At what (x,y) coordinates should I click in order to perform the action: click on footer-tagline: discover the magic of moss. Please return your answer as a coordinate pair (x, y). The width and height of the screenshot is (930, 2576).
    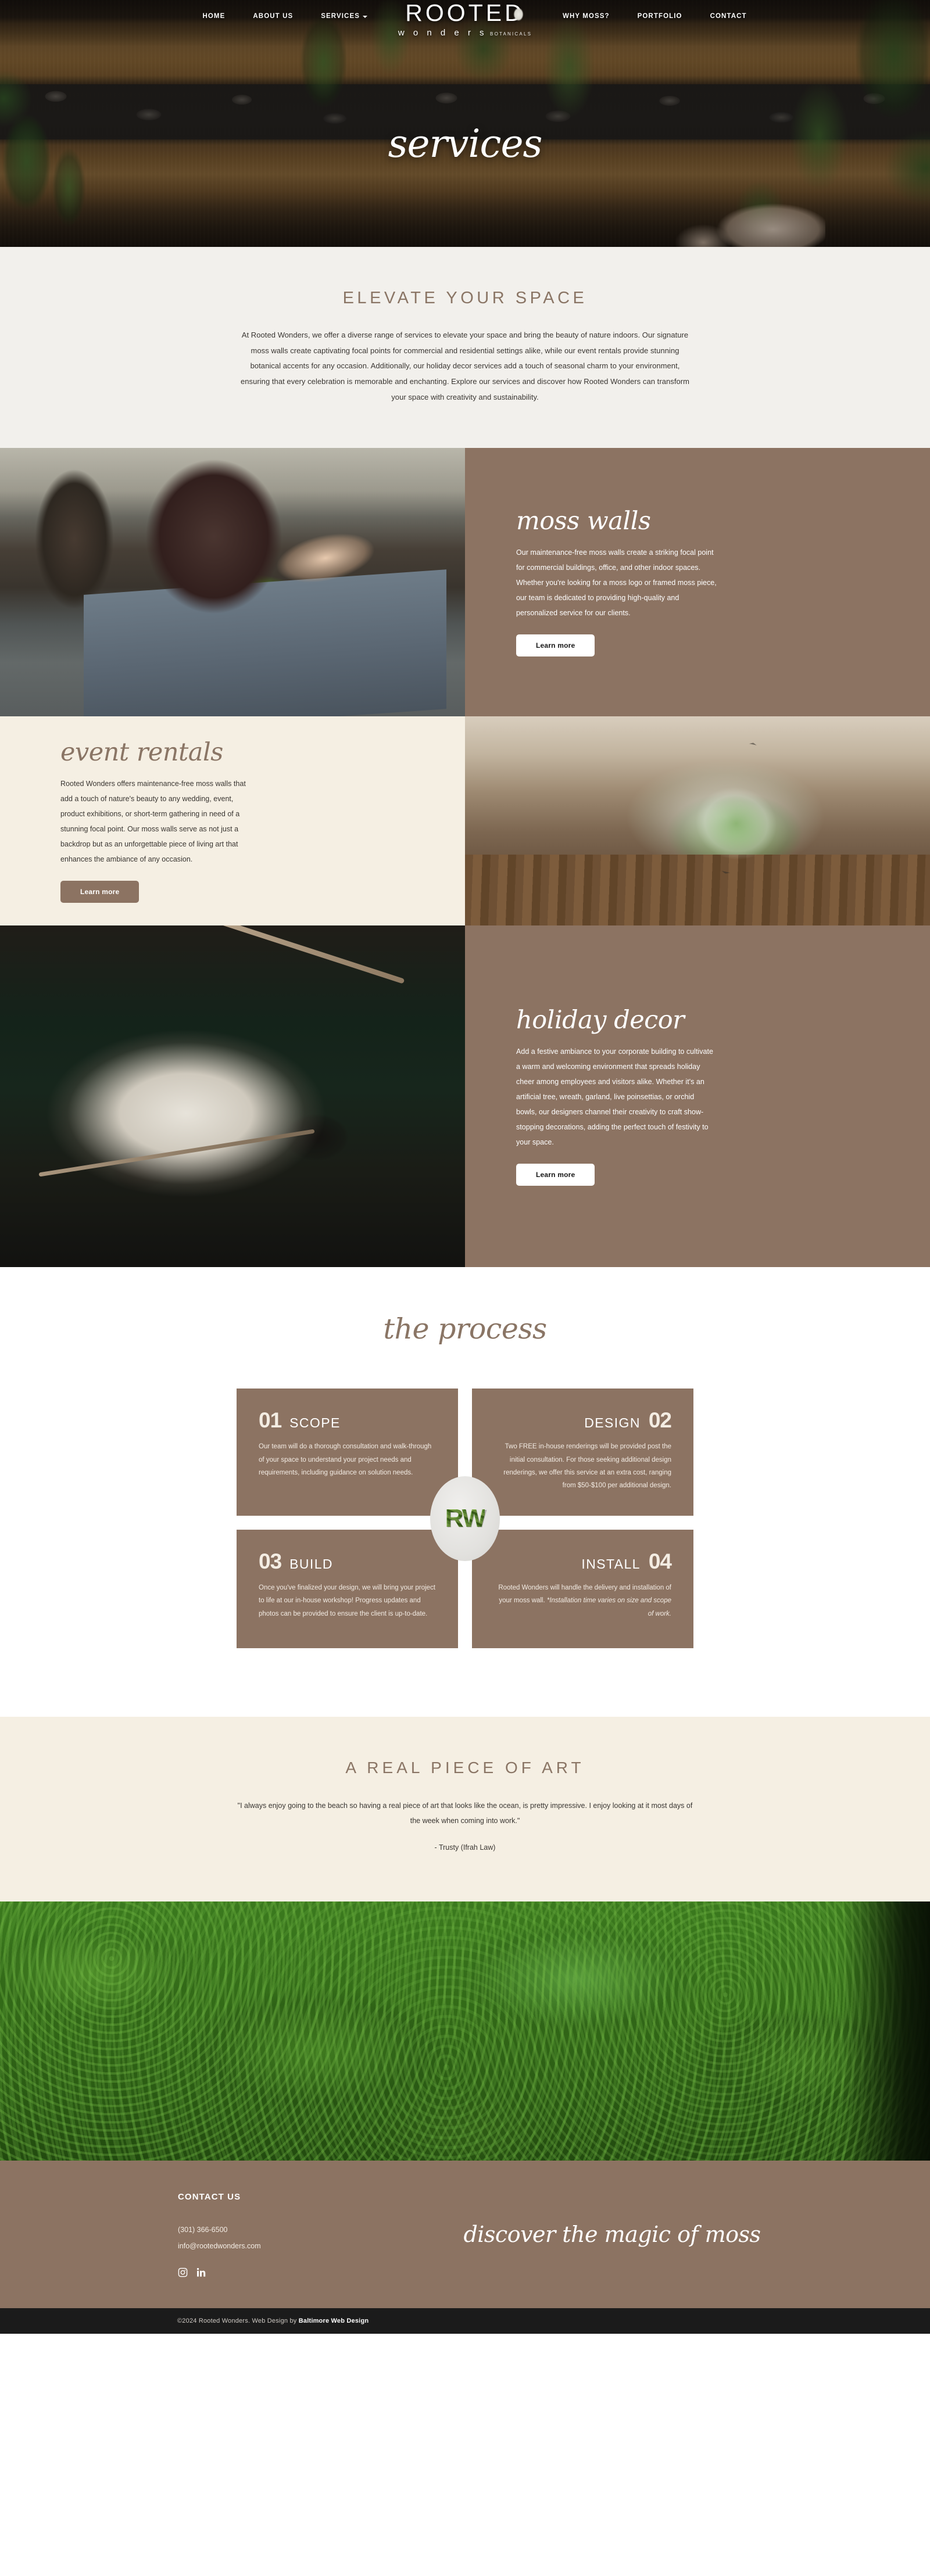
    Looking at the image, I should click on (612, 2235).